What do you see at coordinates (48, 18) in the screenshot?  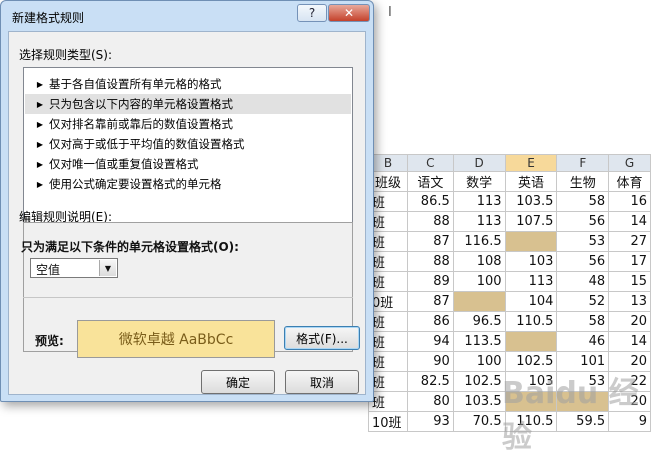 I see `dialog-title: 新建格式规则` at bounding box center [48, 18].